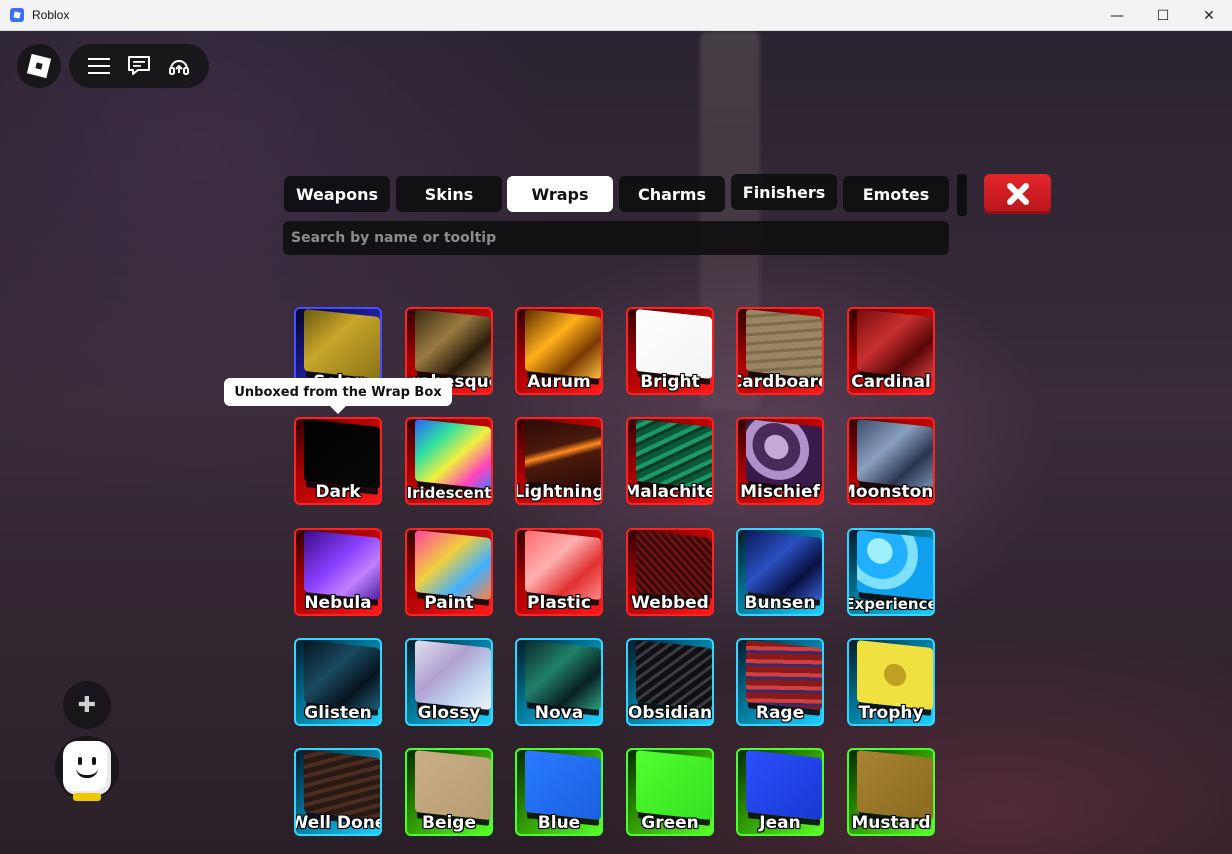  I want to click on wrap-item-label: Mustard, so click(891, 823).